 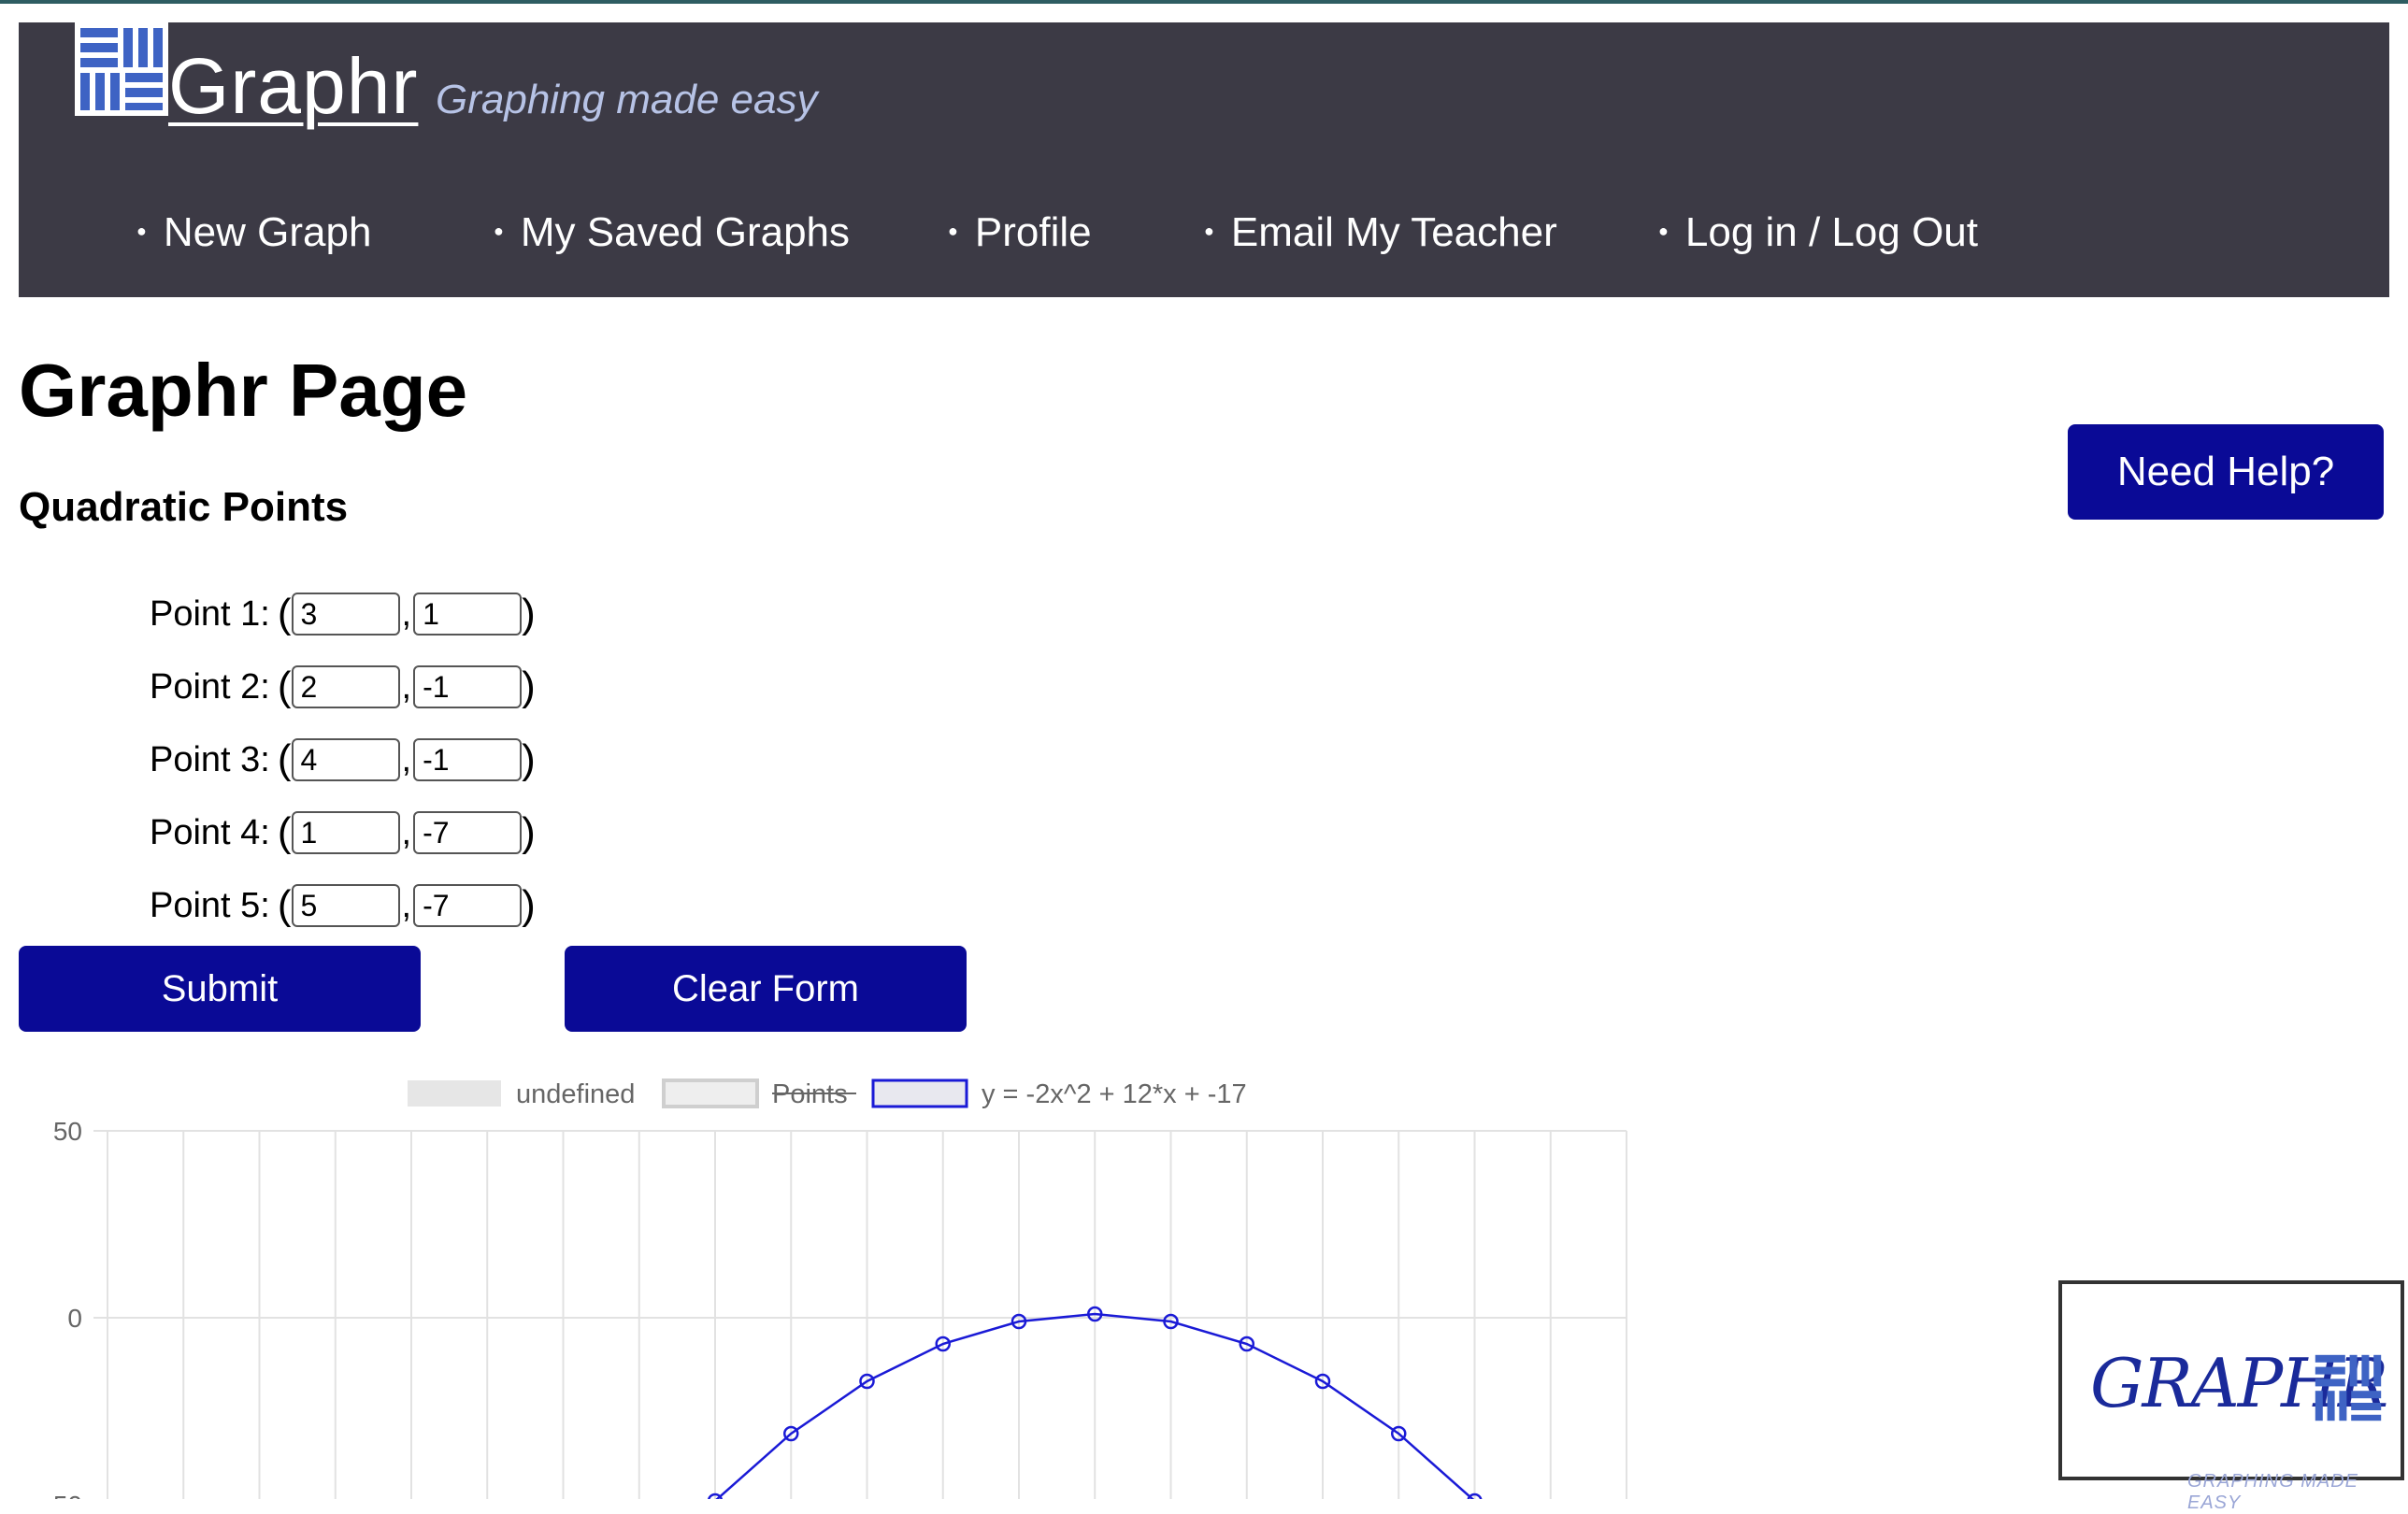 I want to click on point-row-2: Point 2: ( , ), so click(x=343, y=687).